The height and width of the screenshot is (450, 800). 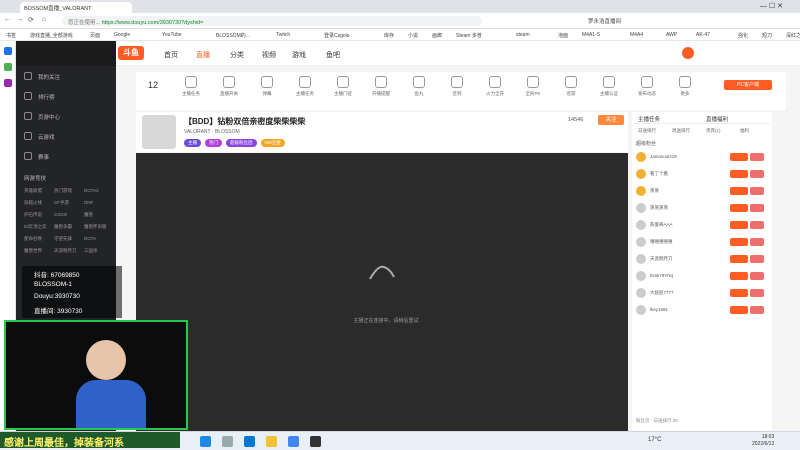 I want to click on toolbar-item: 更多, so click(x=685, y=86).